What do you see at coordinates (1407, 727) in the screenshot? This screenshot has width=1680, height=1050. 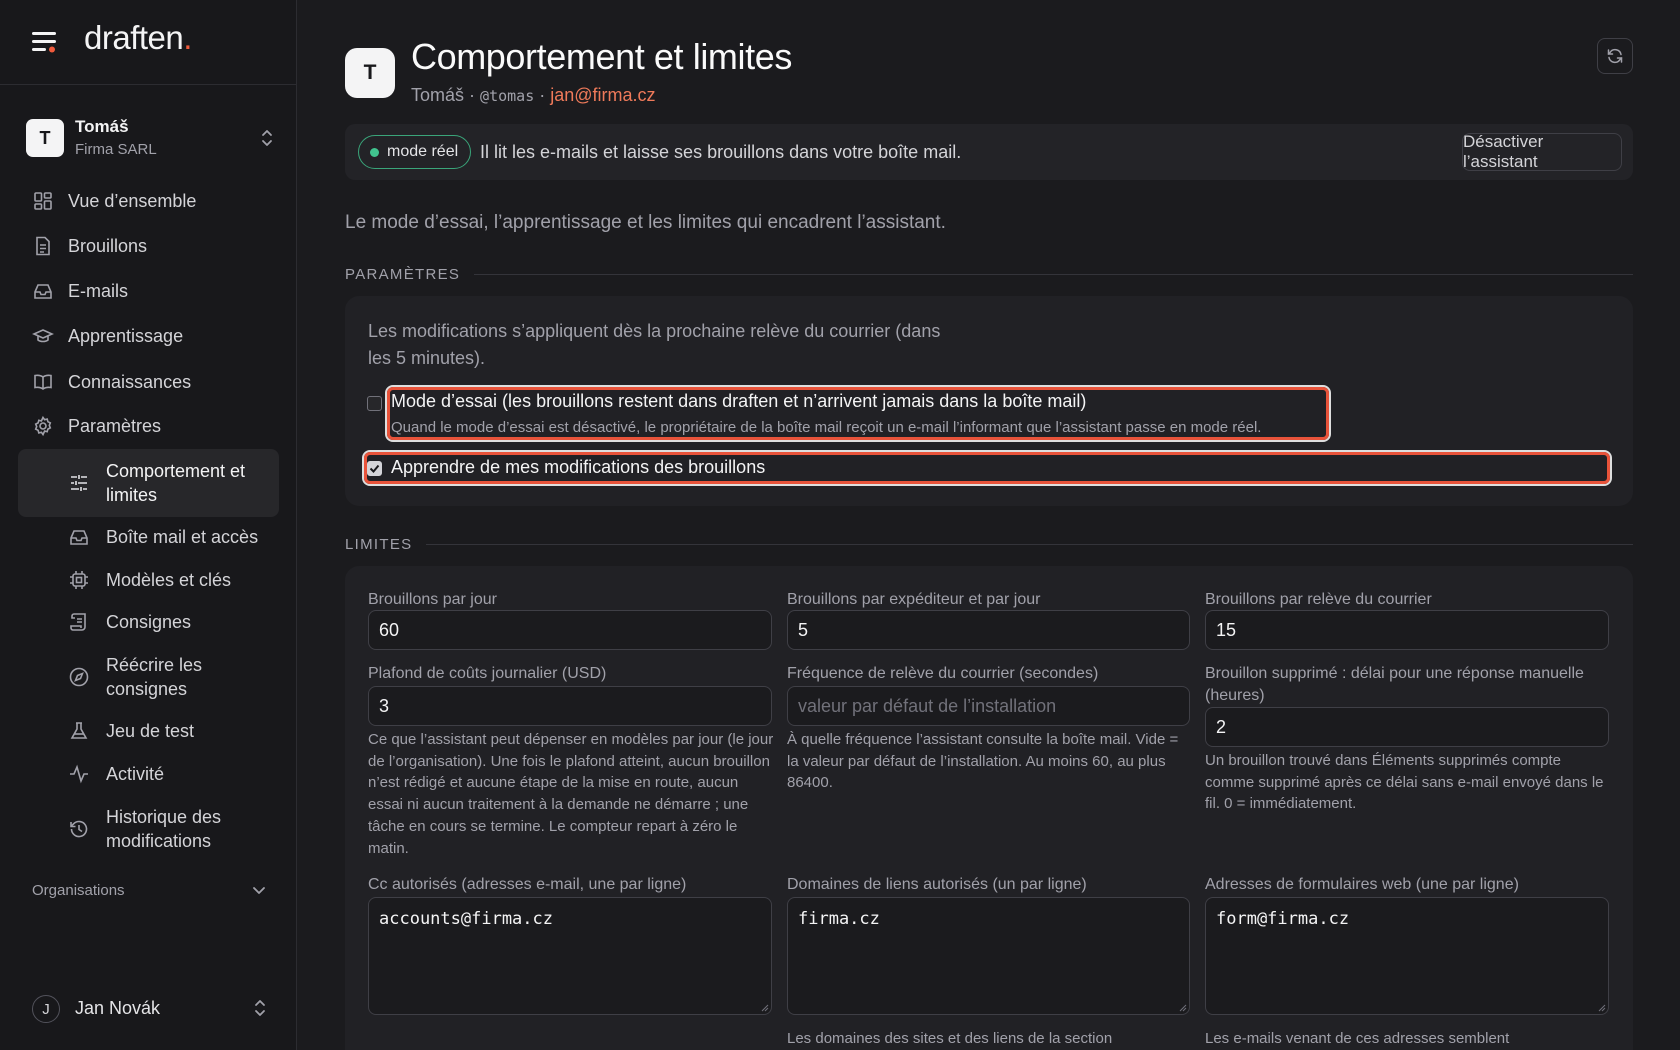 I see `deleted-delay-input: 2` at bounding box center [1407, 727].